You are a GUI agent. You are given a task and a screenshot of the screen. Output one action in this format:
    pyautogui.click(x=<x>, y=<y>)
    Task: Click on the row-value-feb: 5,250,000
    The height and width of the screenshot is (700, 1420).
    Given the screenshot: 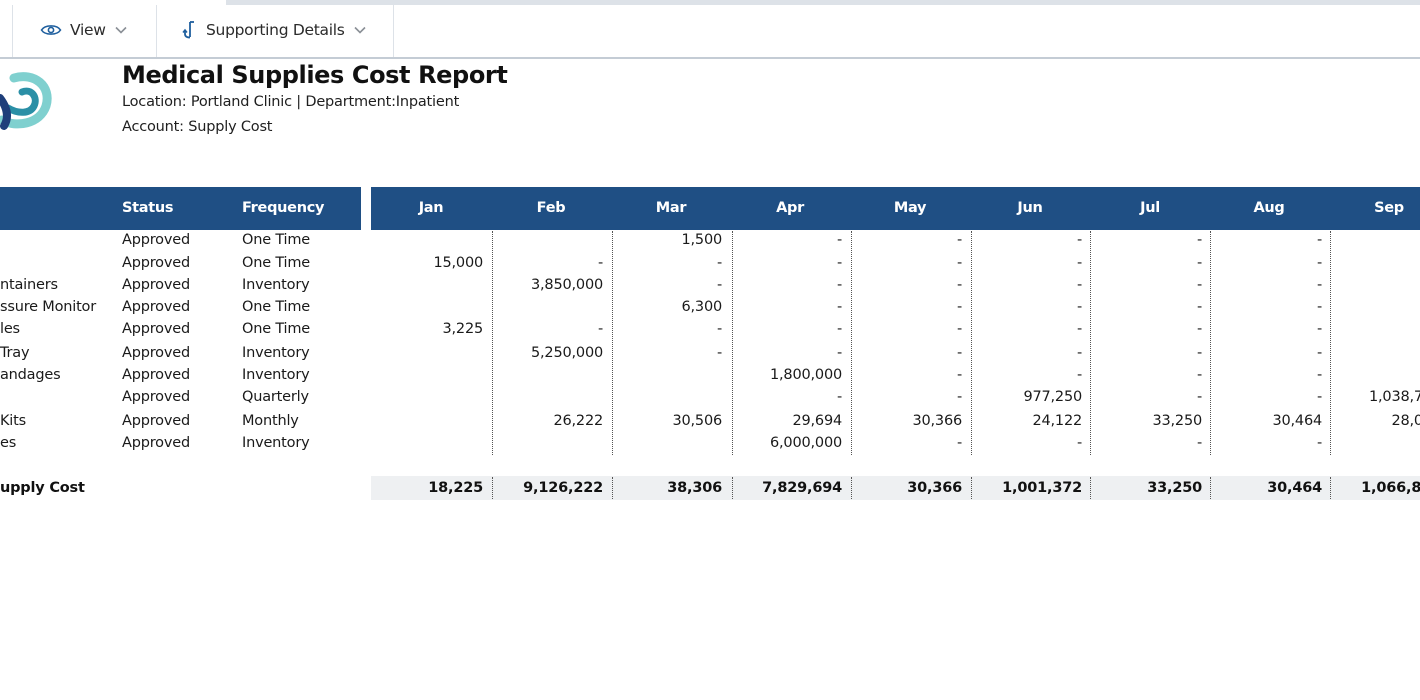 What is the action you would take?
    pyautogui.click(x=567, y=353)
    